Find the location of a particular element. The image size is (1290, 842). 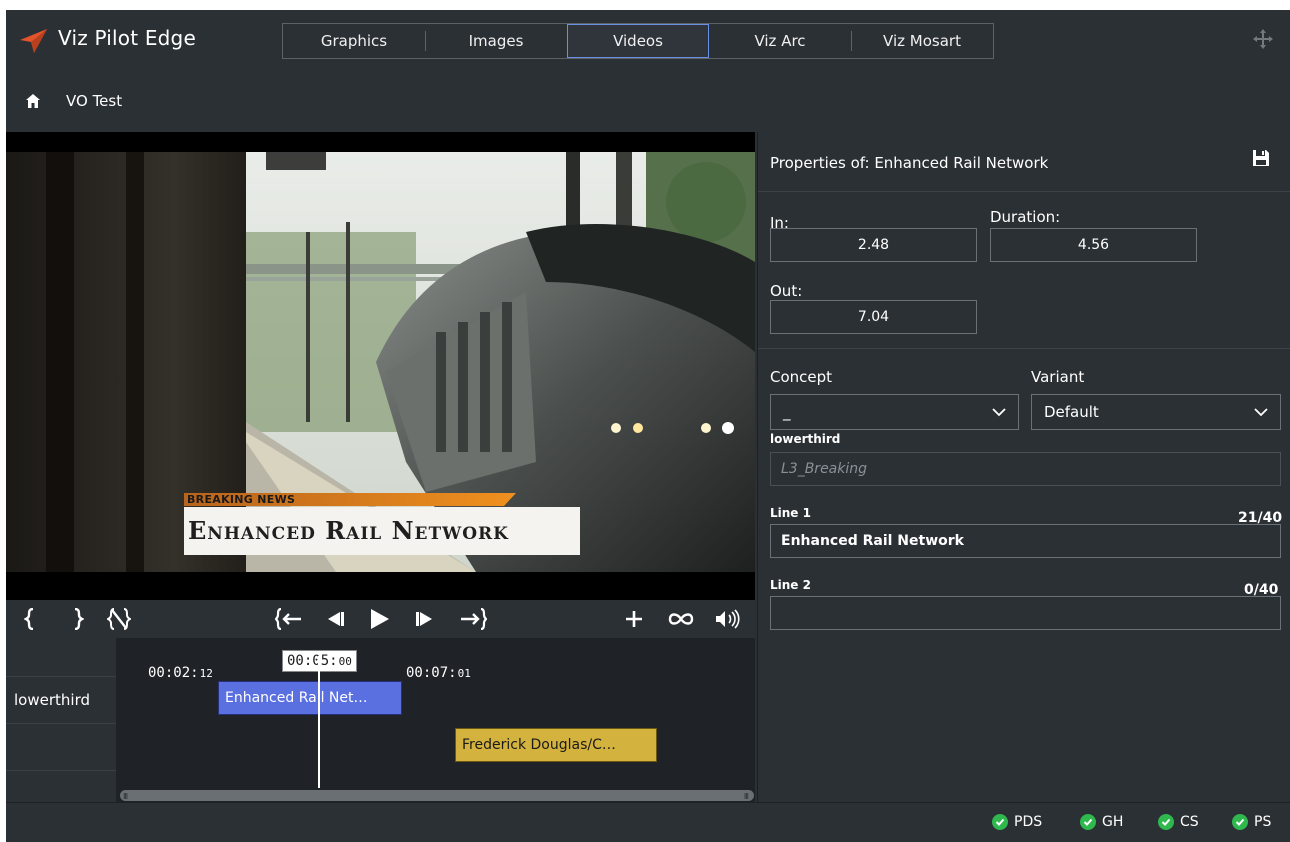

breadcrumb-label: VO Test is located at coordinates (94, 101).